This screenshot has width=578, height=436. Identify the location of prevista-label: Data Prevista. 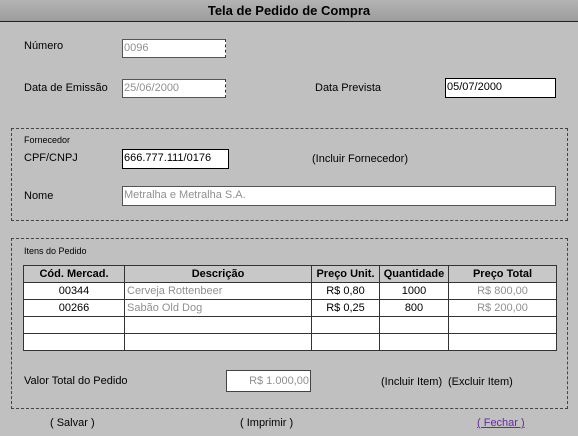
(348, 88).